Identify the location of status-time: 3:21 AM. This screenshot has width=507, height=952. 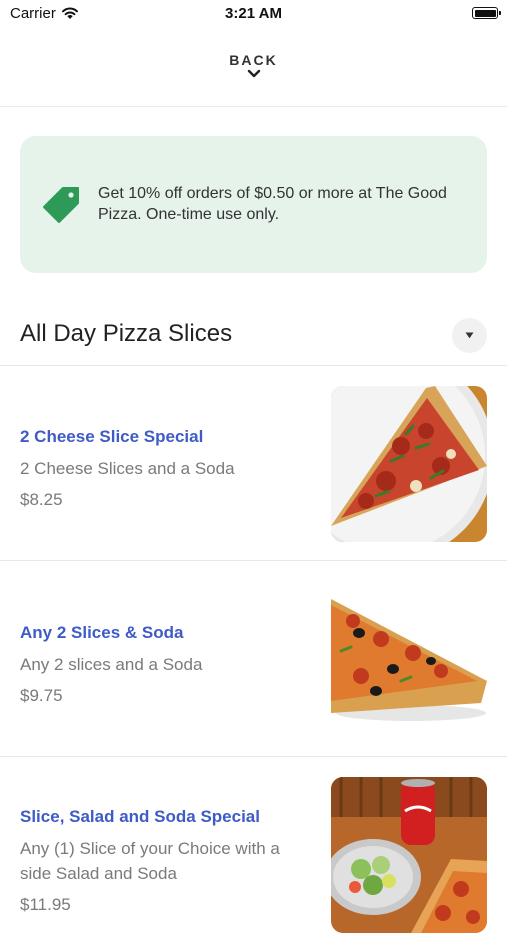
(253, 13).